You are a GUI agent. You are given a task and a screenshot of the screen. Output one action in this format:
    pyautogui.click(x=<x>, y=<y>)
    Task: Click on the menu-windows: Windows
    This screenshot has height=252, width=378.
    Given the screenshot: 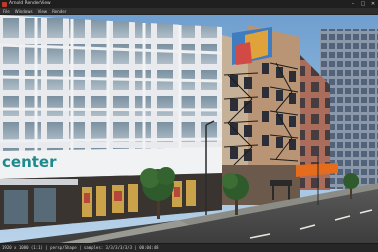 What is the action you would take?
    pyautogui.click(x=24, y=11)
    